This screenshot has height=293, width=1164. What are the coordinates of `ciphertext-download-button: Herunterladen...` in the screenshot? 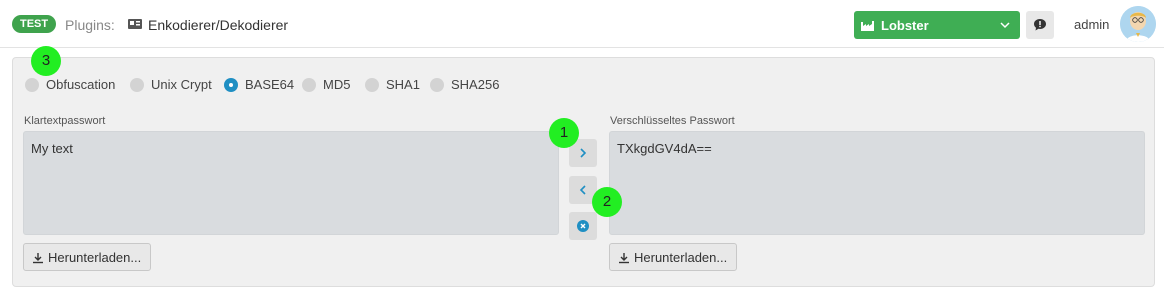 It's located at (673, 257).